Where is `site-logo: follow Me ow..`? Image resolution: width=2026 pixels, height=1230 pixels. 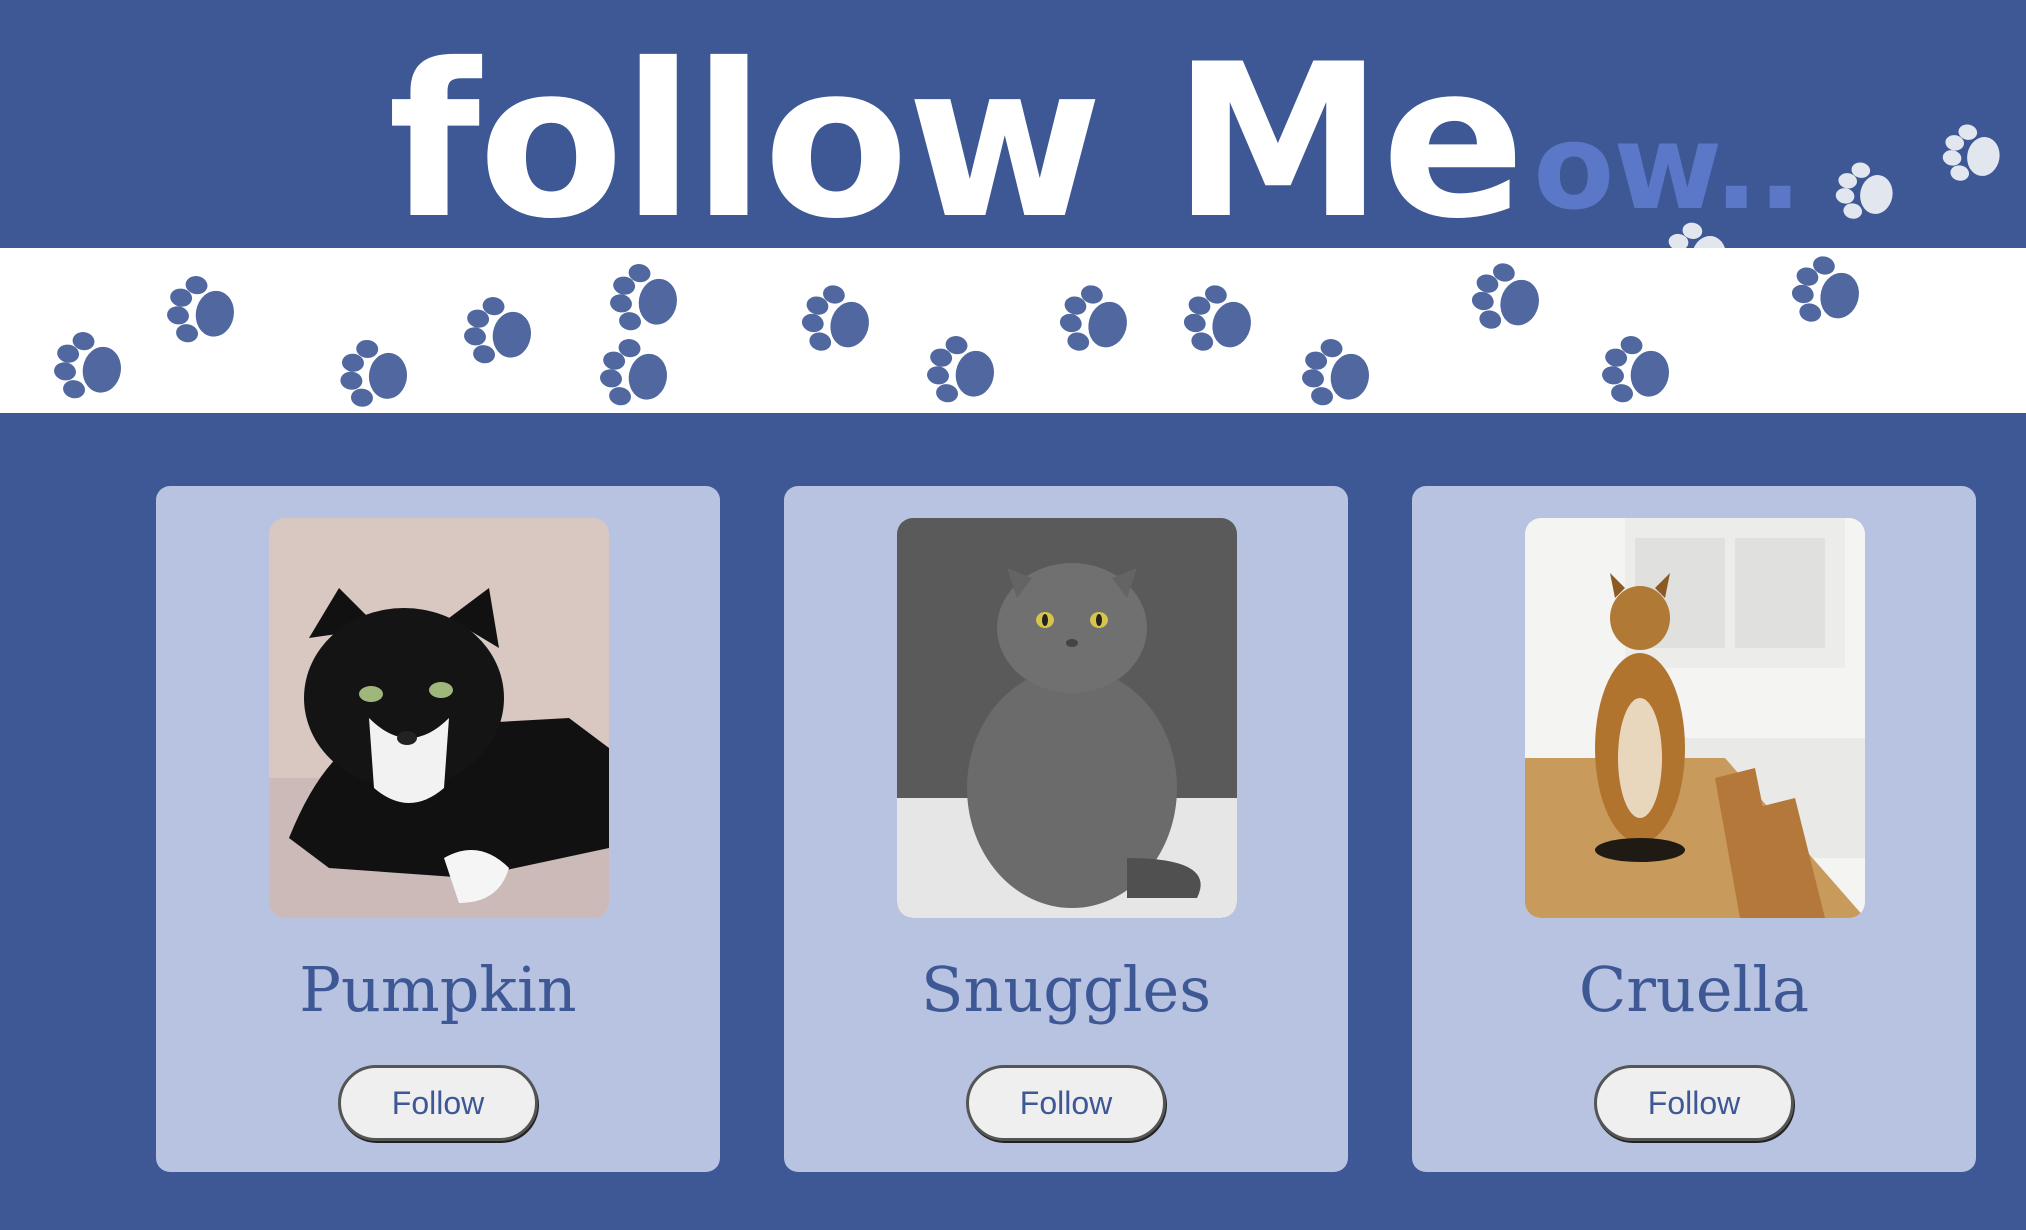 site-logo: follow Me ow.. is located at coordinates (1095, 133).